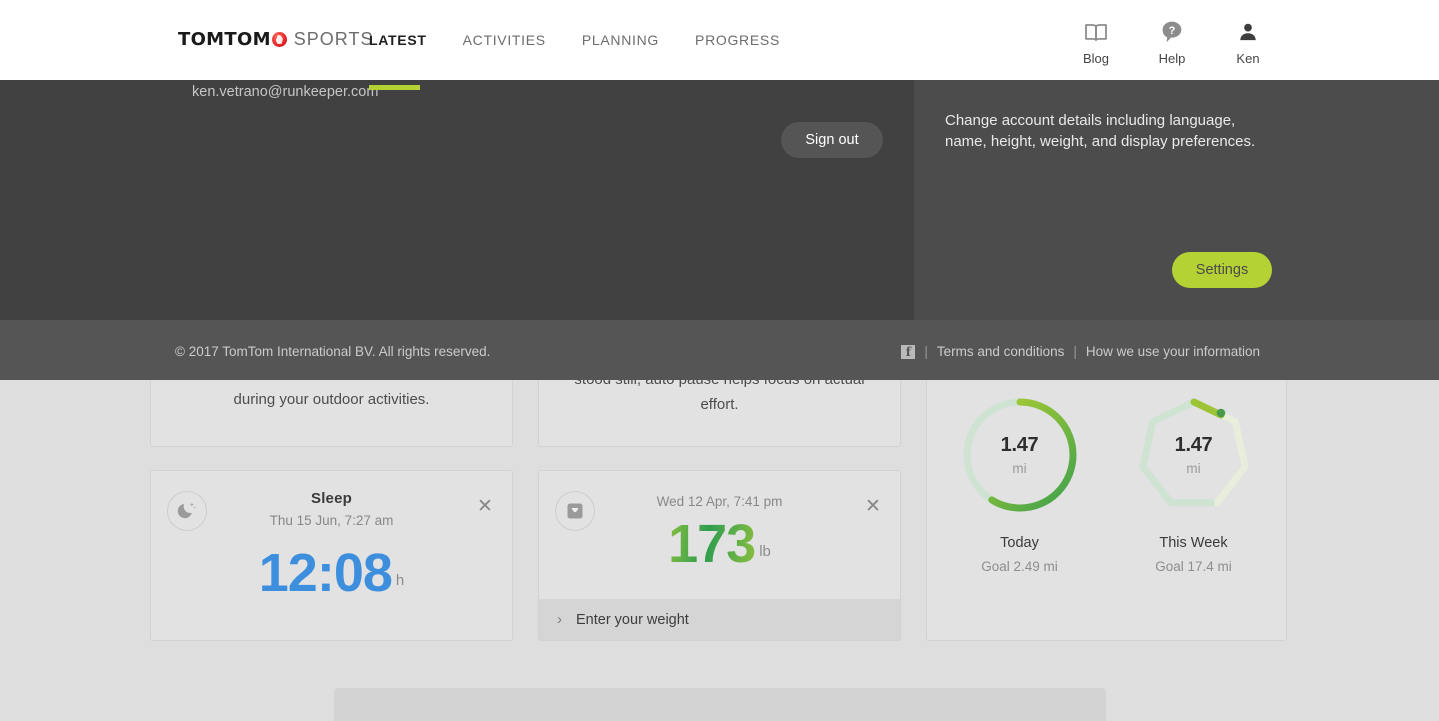  What do you see at coordinates (224, 39) in the screenshot?
I see `logo-tomtom-text: TOMTOM` at bounding box center [224, 39].